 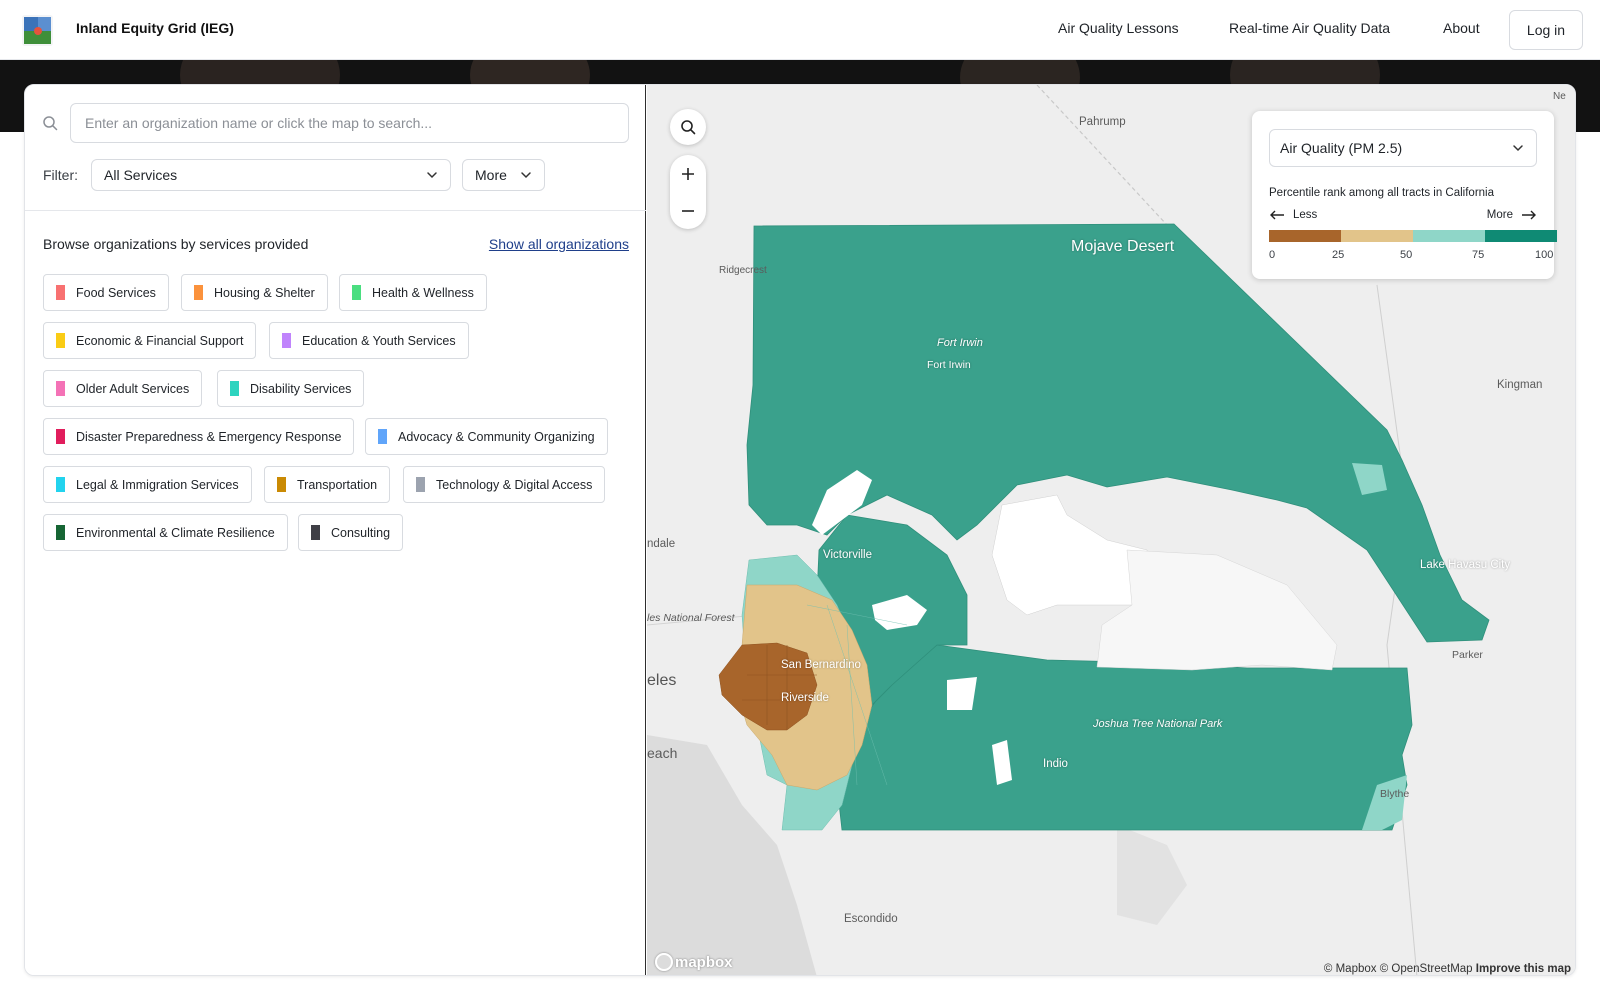 I want to click on mapbox-logo: mapbox, so click(x=694, y=962).